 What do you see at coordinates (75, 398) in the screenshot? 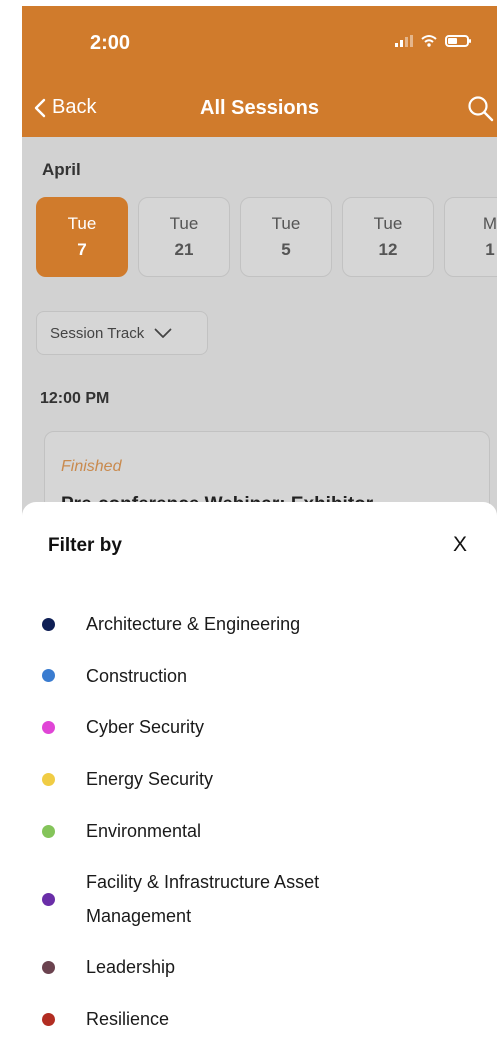
I see `time-slot-heading: 12:00 PM` at bounding box center [75, 398].